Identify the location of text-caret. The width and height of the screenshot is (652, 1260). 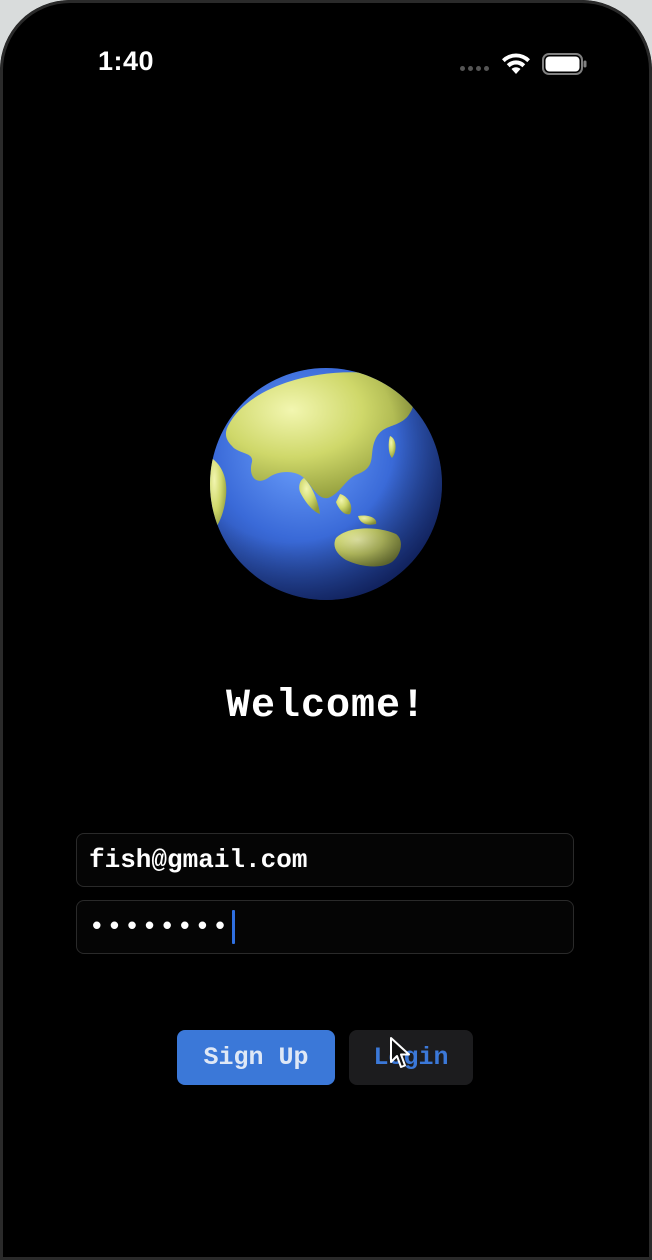
(233, 927).